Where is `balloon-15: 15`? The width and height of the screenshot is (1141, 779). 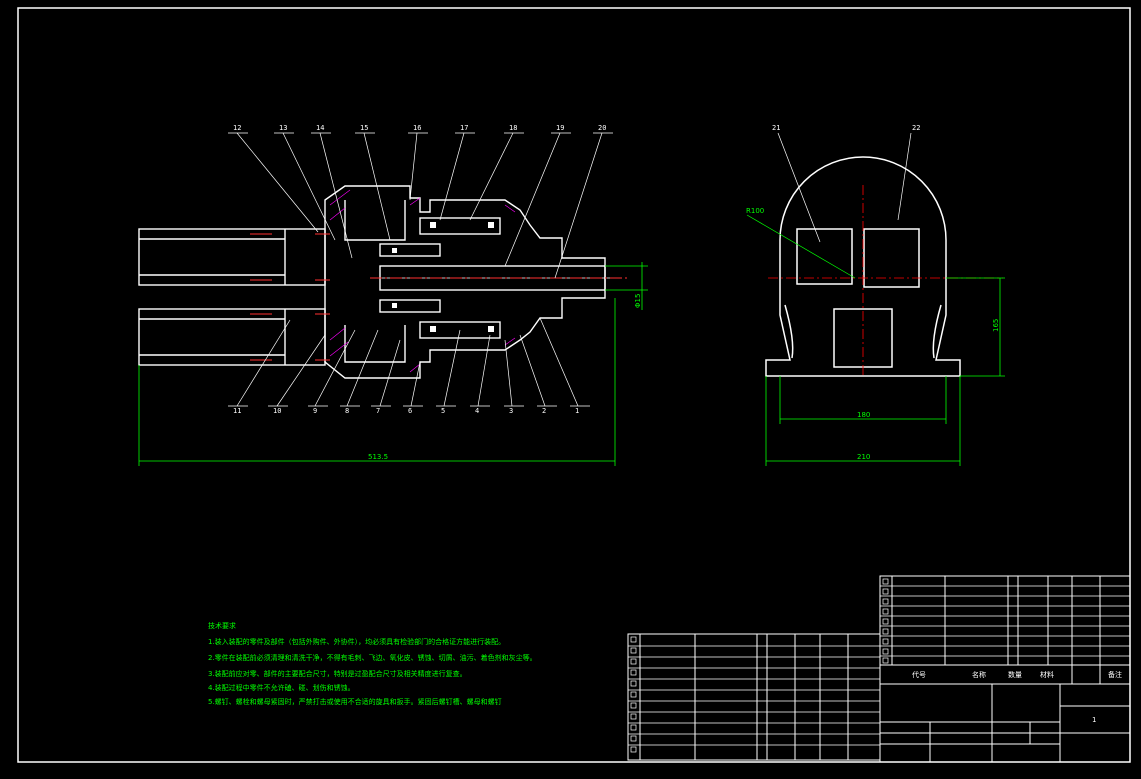 balloon-15: 15 is located at coordinates (364, 128).